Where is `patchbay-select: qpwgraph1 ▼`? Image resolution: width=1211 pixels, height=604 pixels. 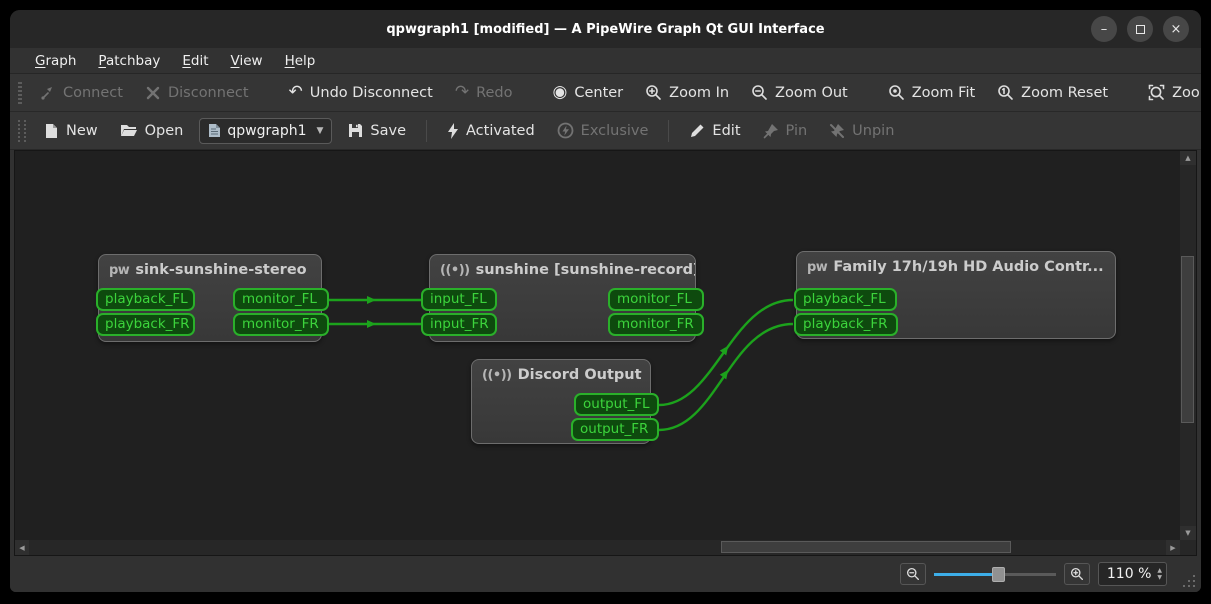 patchbay-select: qpwgraph1 ▼ is located at coordinates (266, 130).